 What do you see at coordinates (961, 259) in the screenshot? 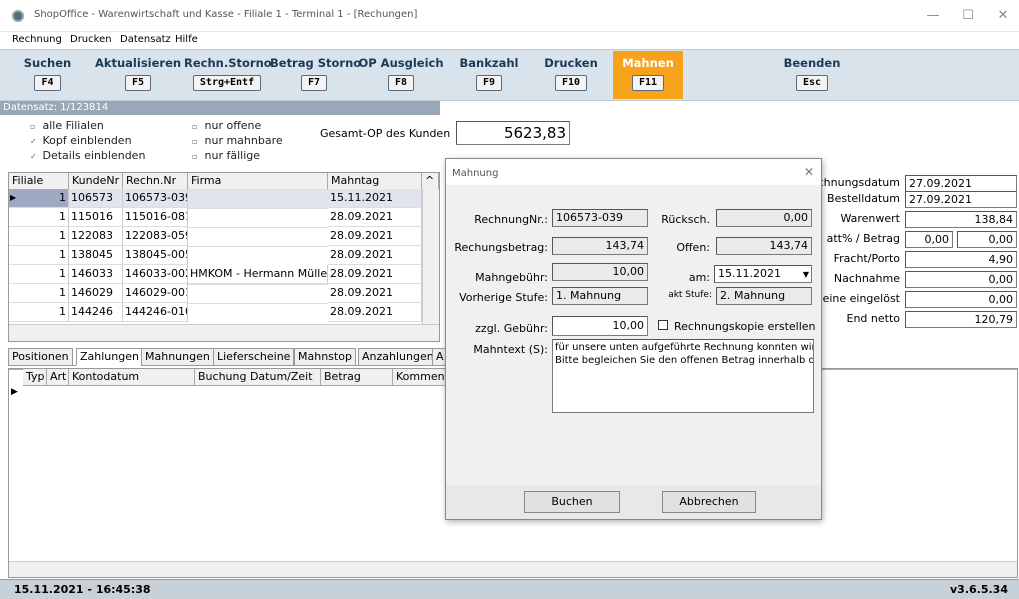
I see `detail-value: 4,90` at bounding box center [961, 259].